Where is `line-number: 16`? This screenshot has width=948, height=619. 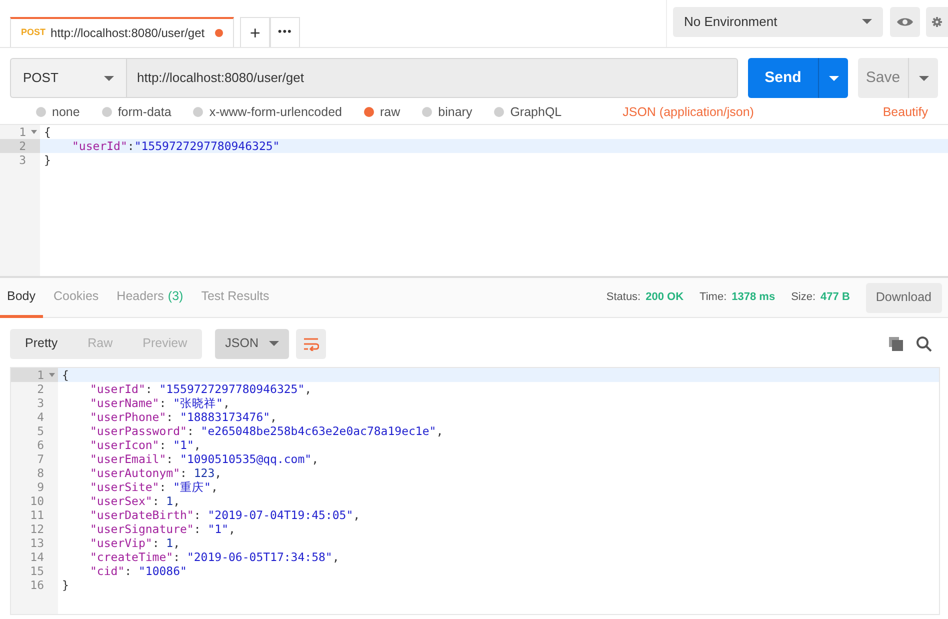 line-number: 16 is located at coordinates (37, 585).